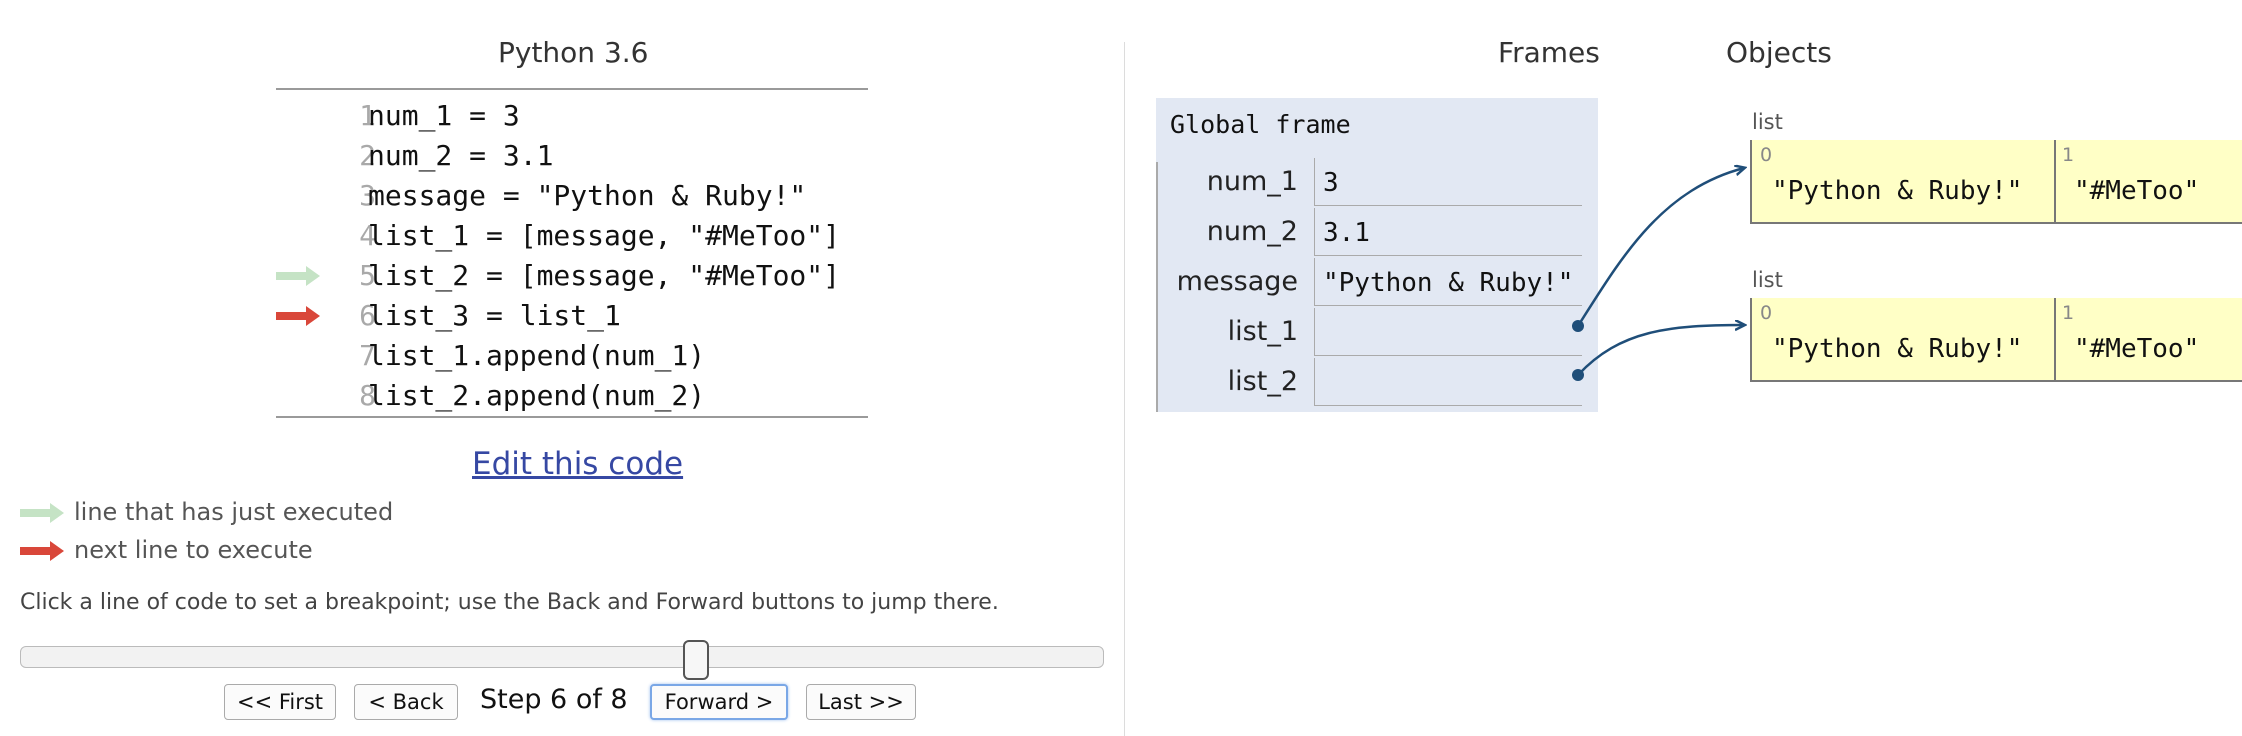  Describe the element at coordinates (1346, 233) in the screenshot. I see `var-value: 3.1` at that location.